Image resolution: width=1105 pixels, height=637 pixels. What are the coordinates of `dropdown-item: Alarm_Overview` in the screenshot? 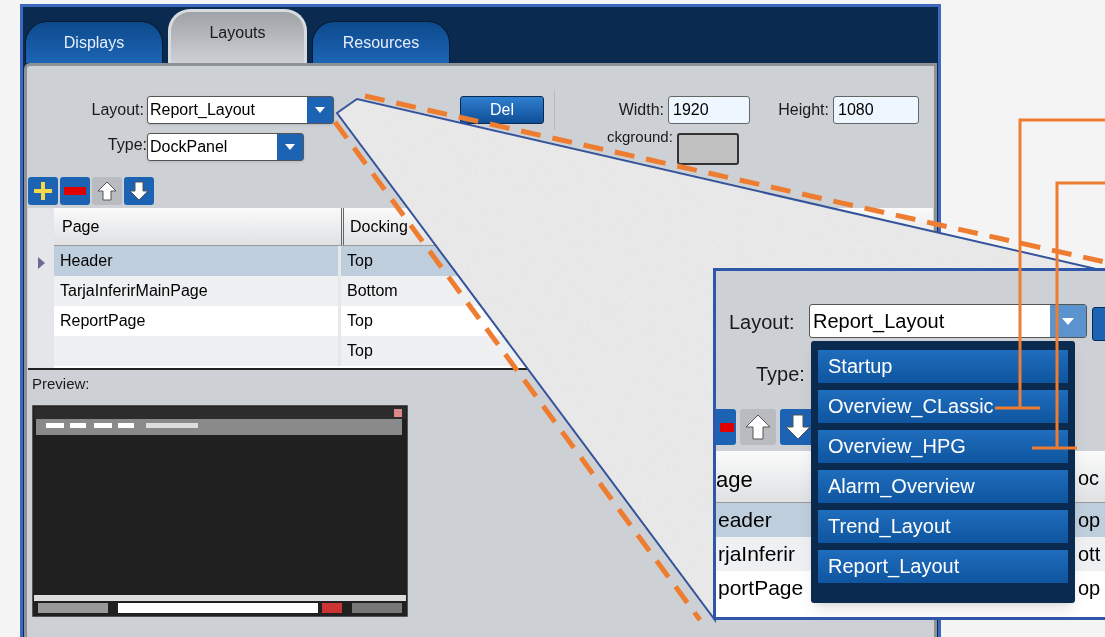 It's located at (943, 486).